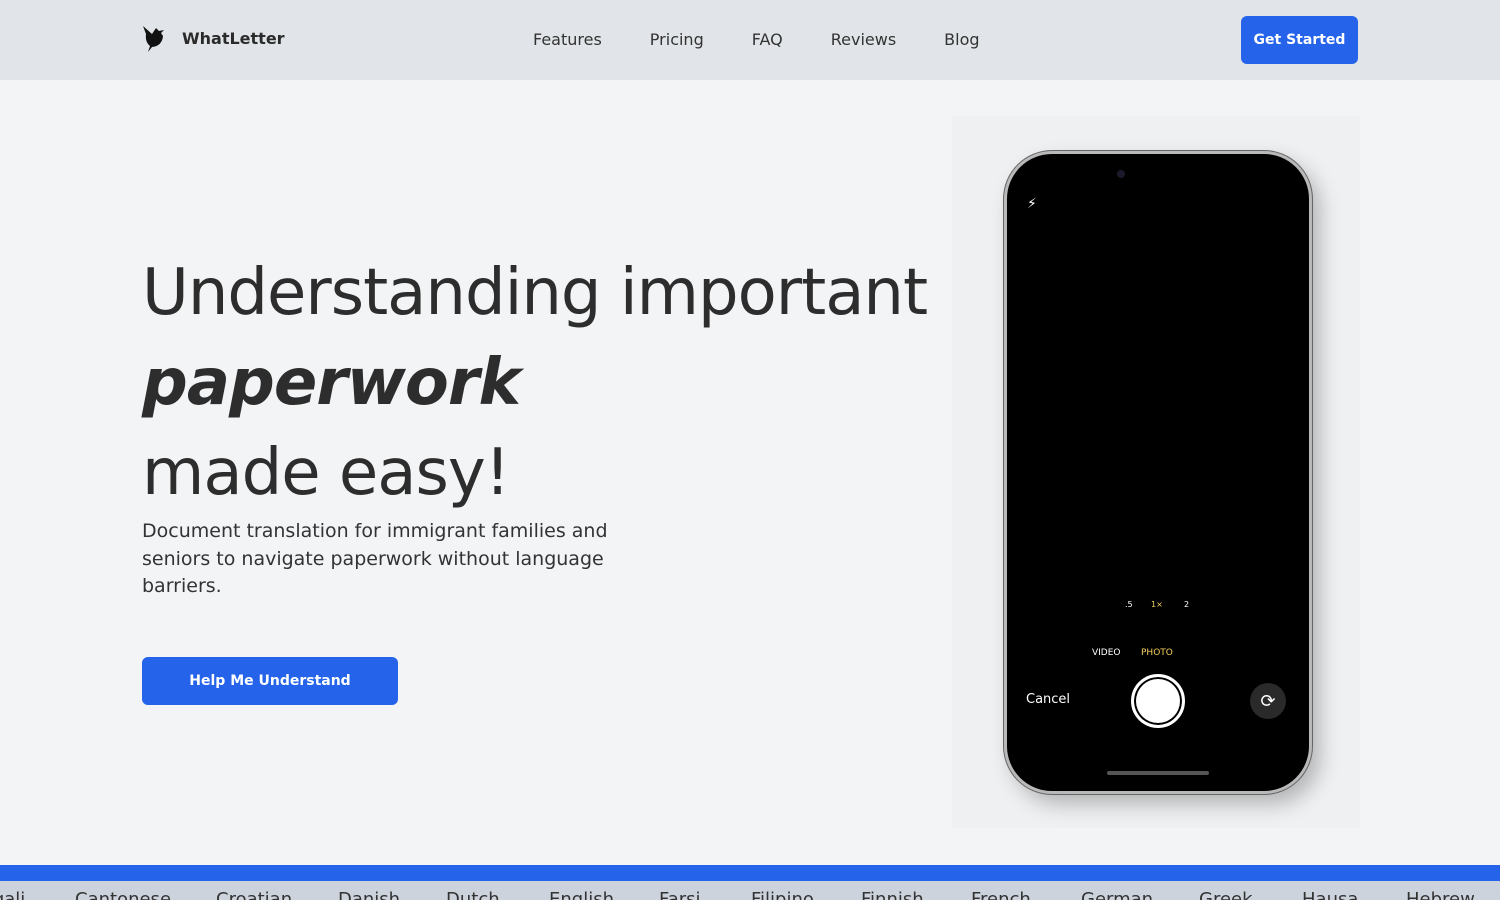 This screenshot has height=900, width=1500. I want to click on language-item: French, so click(1001, 894).